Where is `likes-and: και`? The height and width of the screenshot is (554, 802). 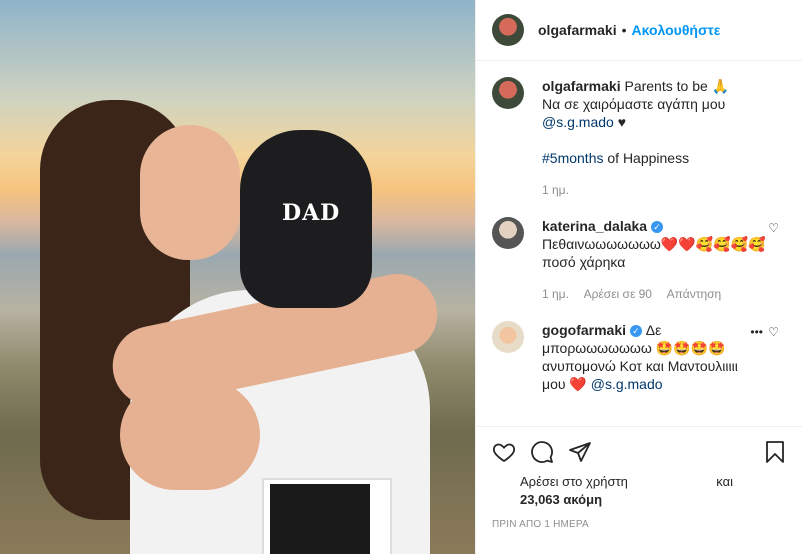
likes-and: και is located at coordinates (724, 481).